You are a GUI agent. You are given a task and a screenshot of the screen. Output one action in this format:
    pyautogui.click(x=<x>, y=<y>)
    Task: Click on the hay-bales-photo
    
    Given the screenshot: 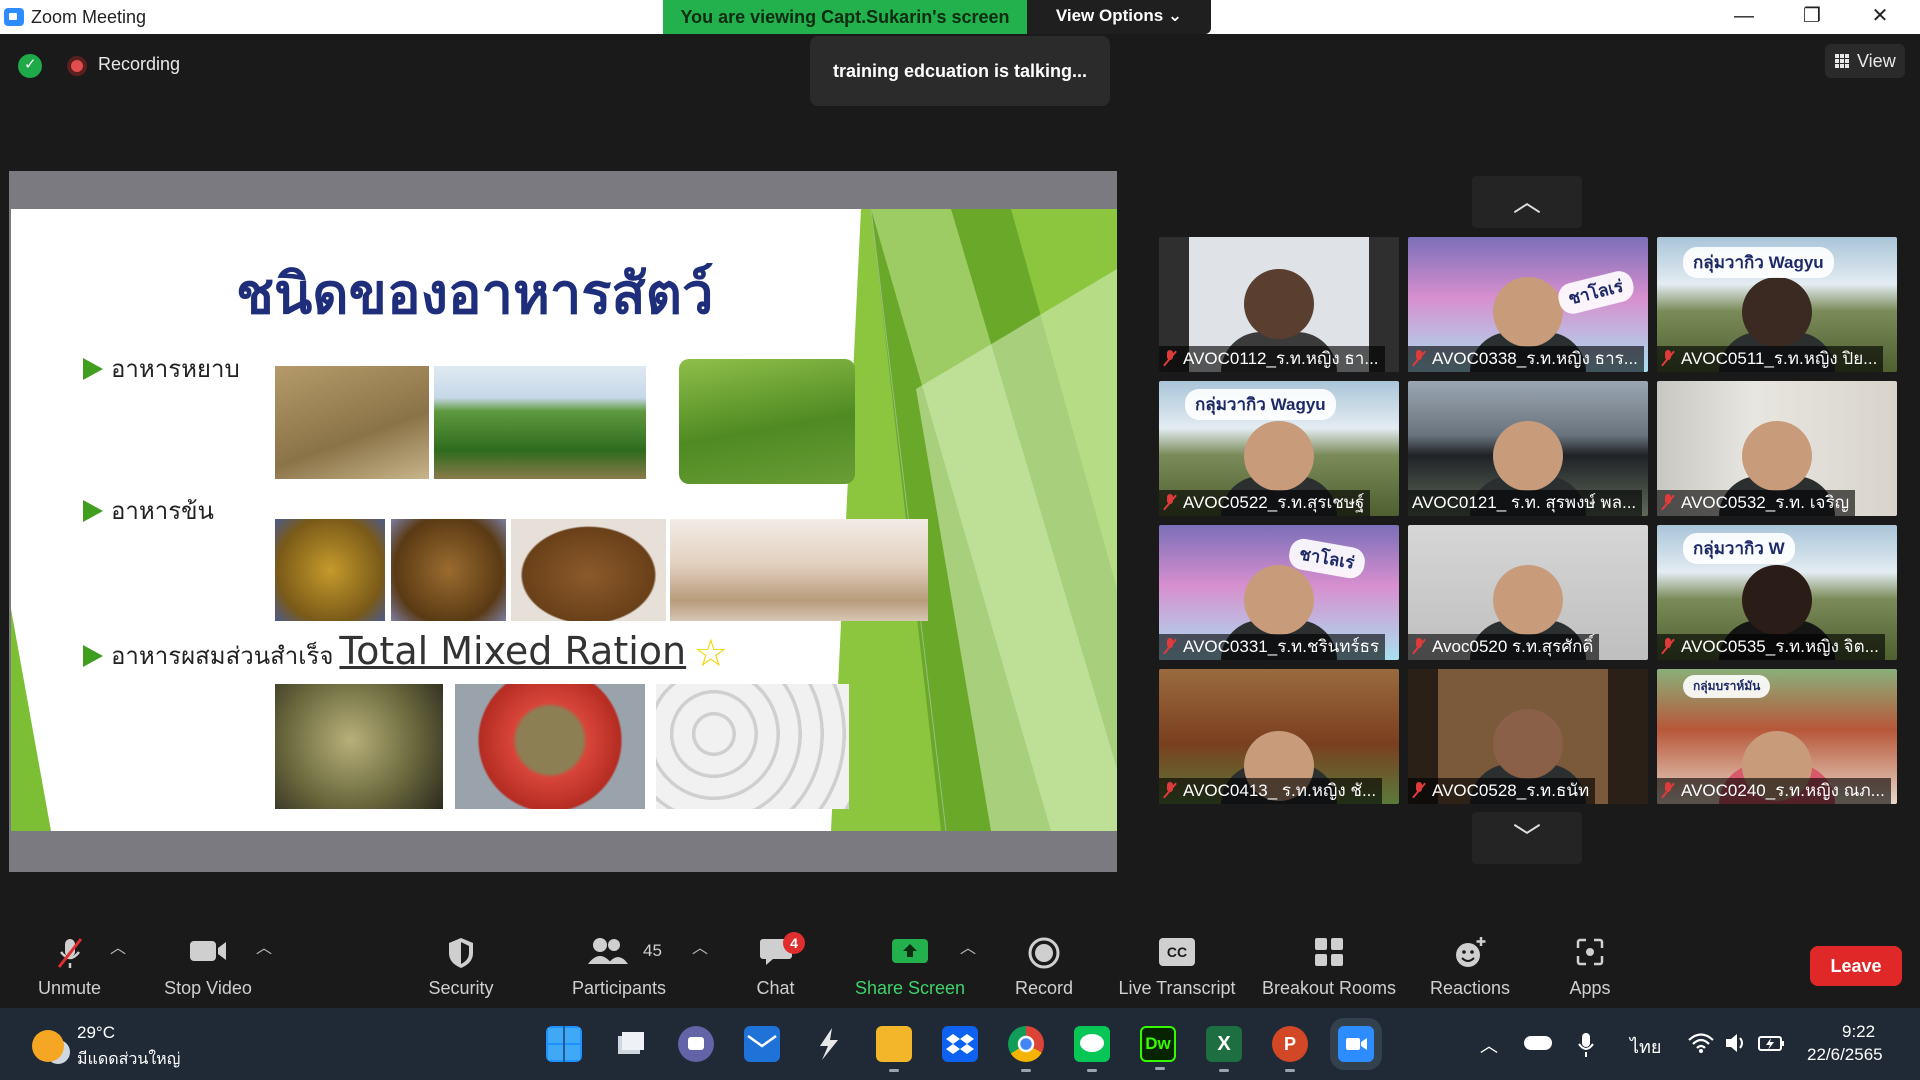 What is the action you would take?
    pyautogui.click(x=352, y=422)
    